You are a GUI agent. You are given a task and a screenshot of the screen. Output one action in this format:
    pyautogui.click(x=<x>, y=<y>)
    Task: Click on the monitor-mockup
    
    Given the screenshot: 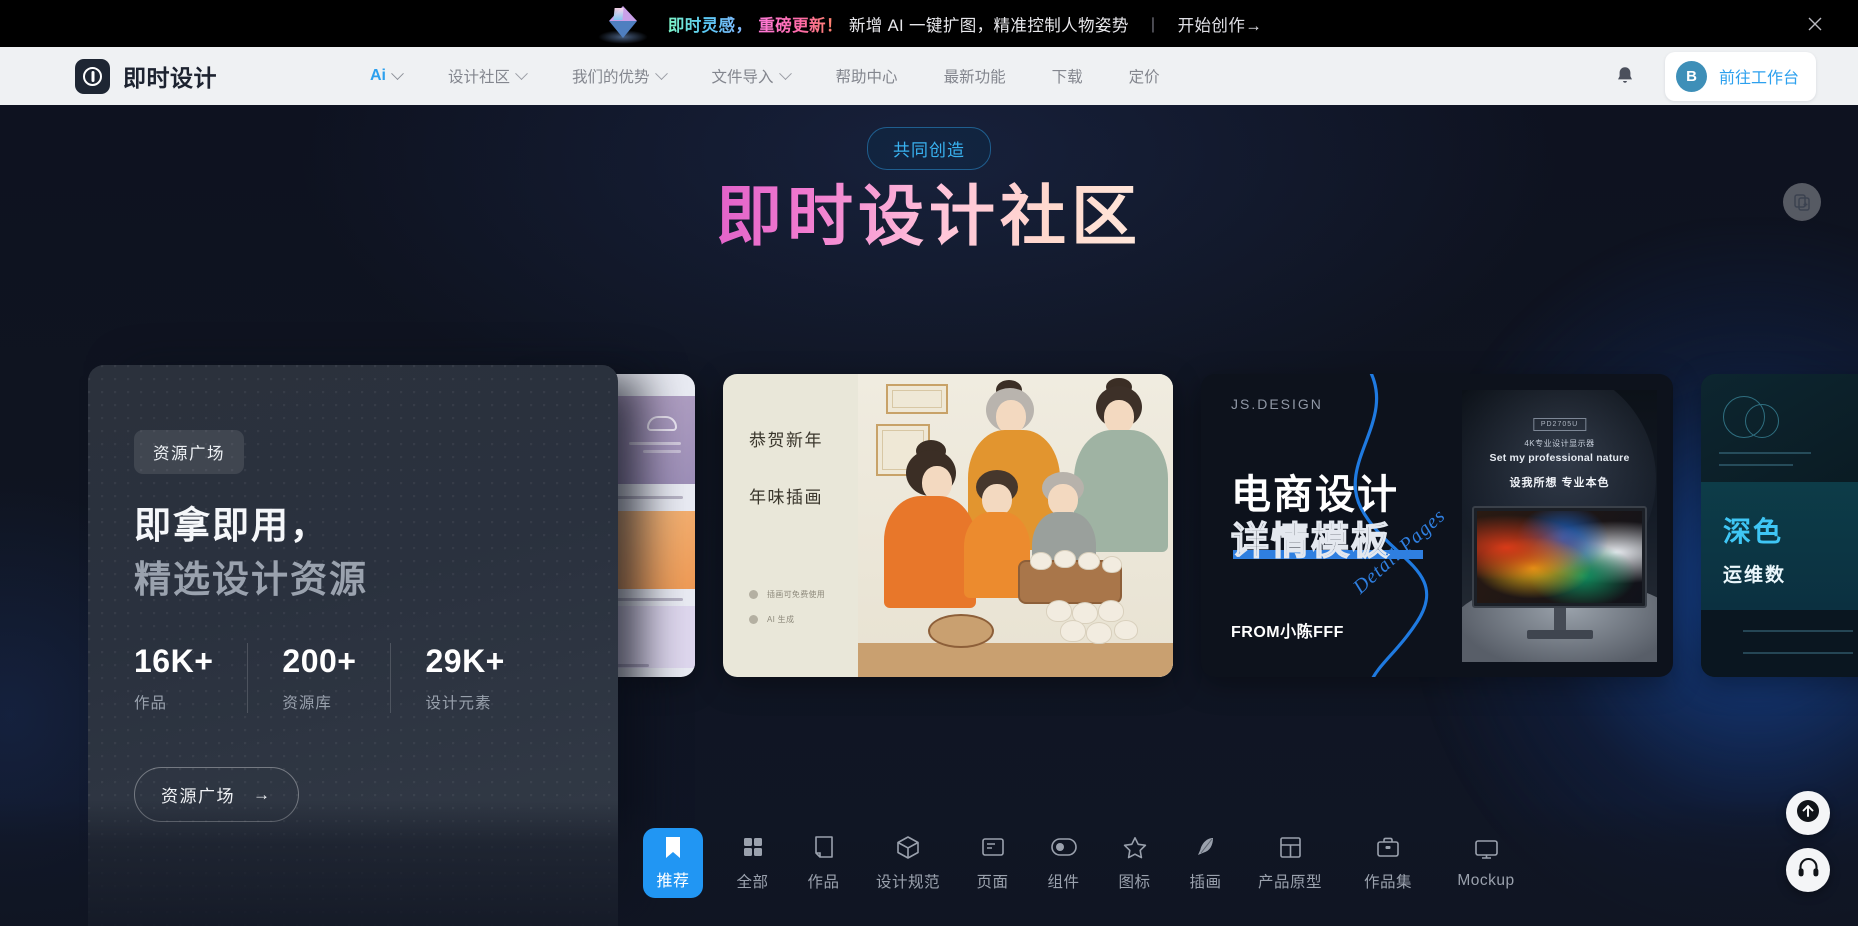 What is the action you would take?
    pyautogui.click(x=1559, y=556)
    